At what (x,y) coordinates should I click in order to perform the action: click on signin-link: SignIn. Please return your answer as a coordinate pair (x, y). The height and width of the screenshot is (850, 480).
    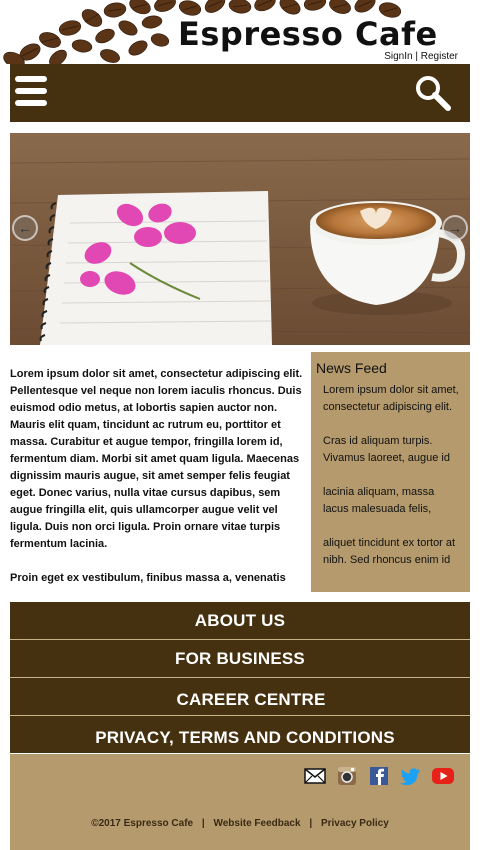
    Looking at the image, I should click on (398, 56).